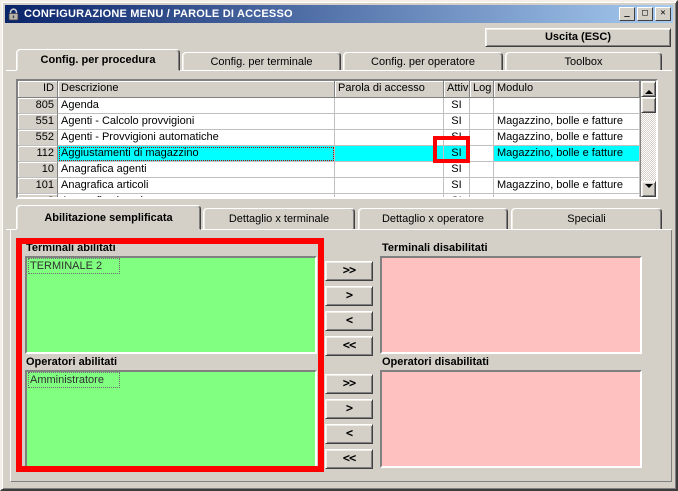 The height and width of the screenshot is (491, 678). What do you see at coordinates (586, 219) in the screenshot?
I see `tab-speciali: Speciali` at bounding box center [586, 219].